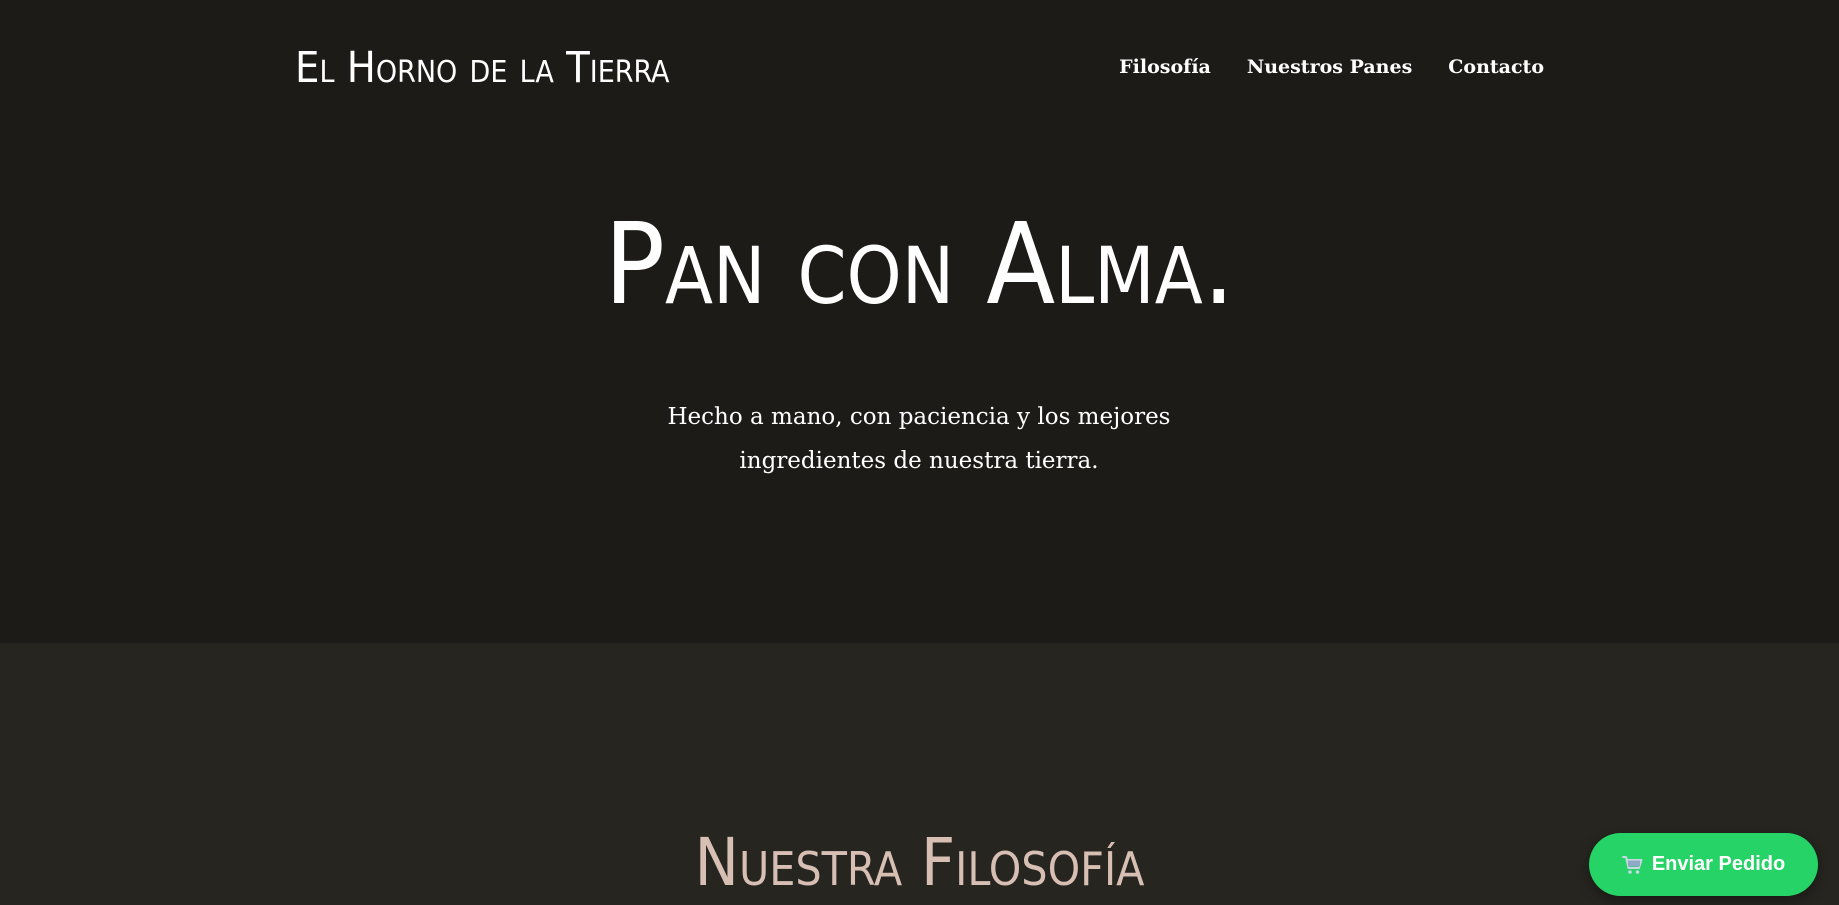 The image size is (1839, 905). What do you see at coordinates (1632, 865) in the screenshot?
I see `shopping-cart-icon` at bounding box center [1632, 865].